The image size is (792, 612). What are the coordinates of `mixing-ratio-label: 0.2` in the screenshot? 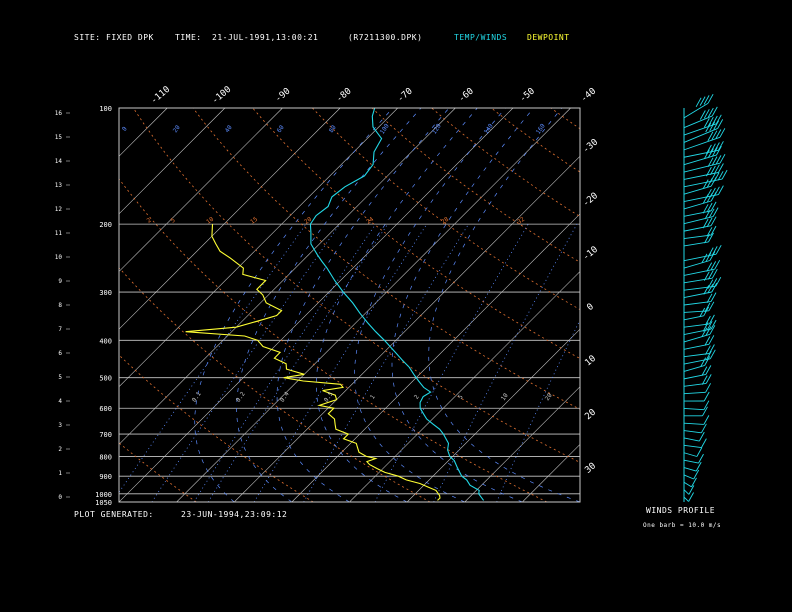 It's located at (241, 396).